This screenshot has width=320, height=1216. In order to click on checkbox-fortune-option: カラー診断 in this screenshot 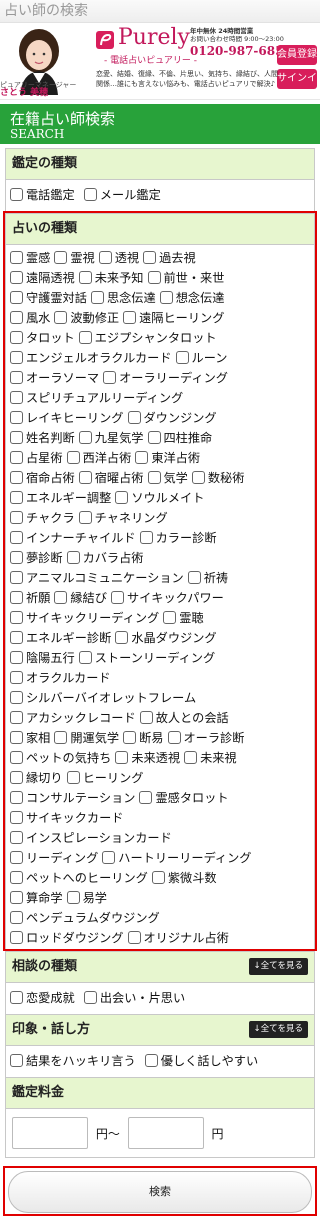, I will do `click(178, 537)`.